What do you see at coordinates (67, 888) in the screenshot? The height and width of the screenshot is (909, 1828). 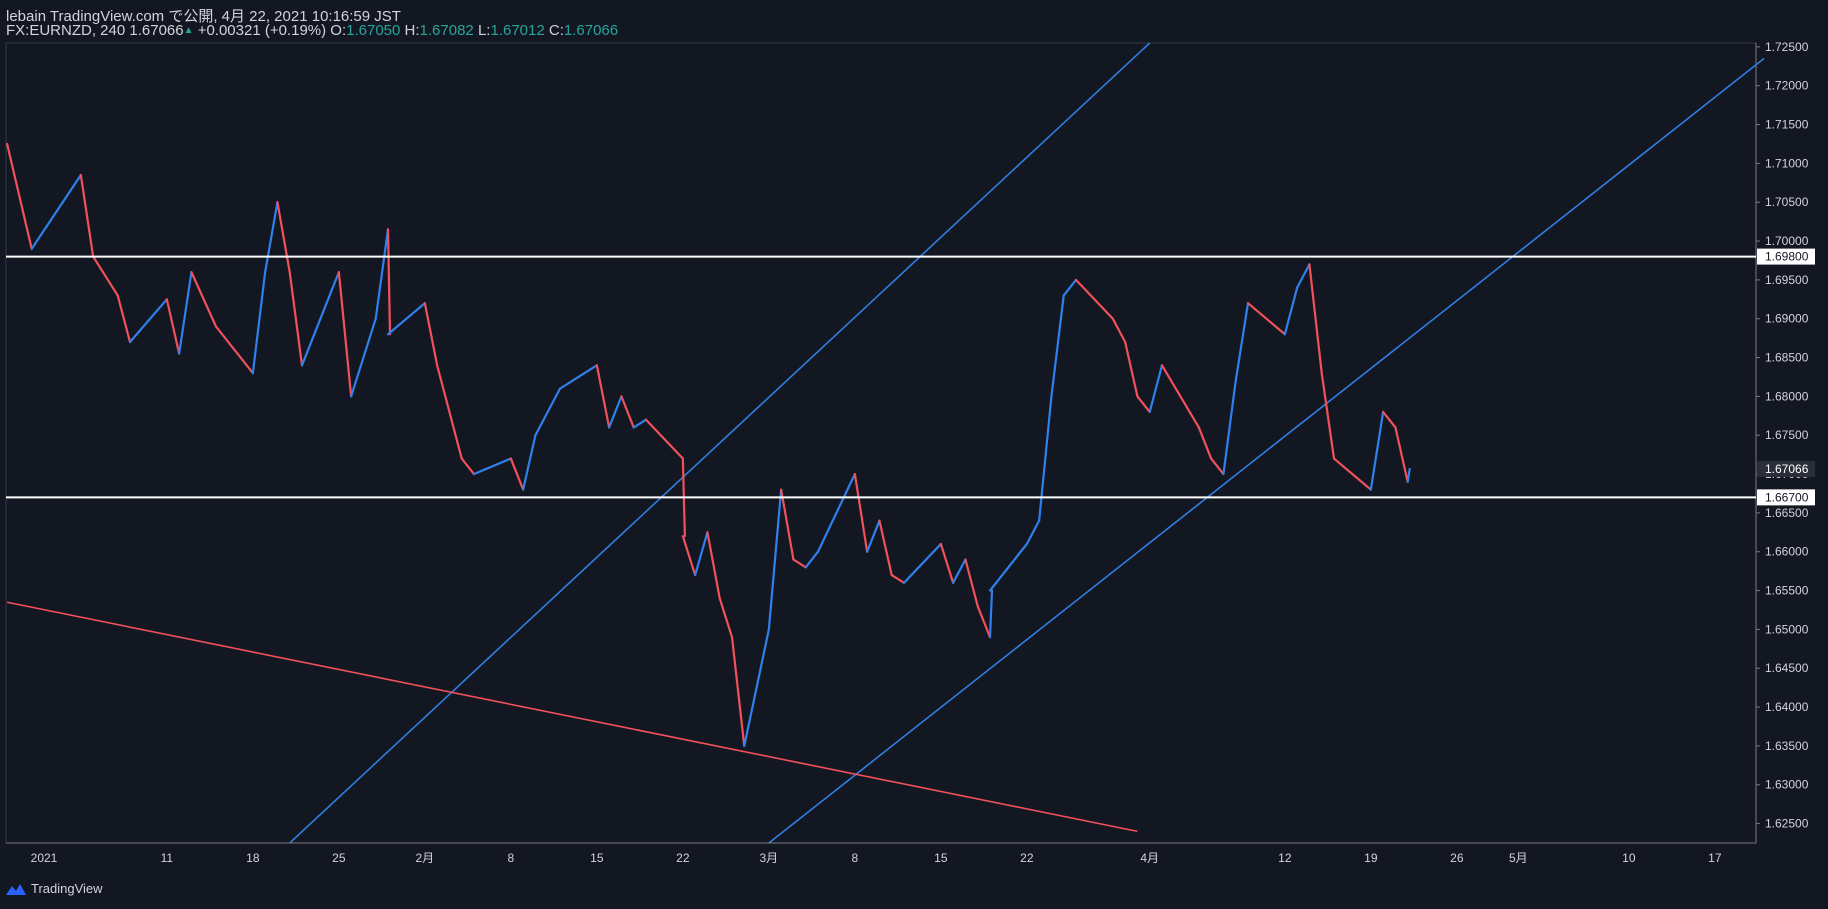 I see `brand-name: TradingView` at bounding box center [67, 888].